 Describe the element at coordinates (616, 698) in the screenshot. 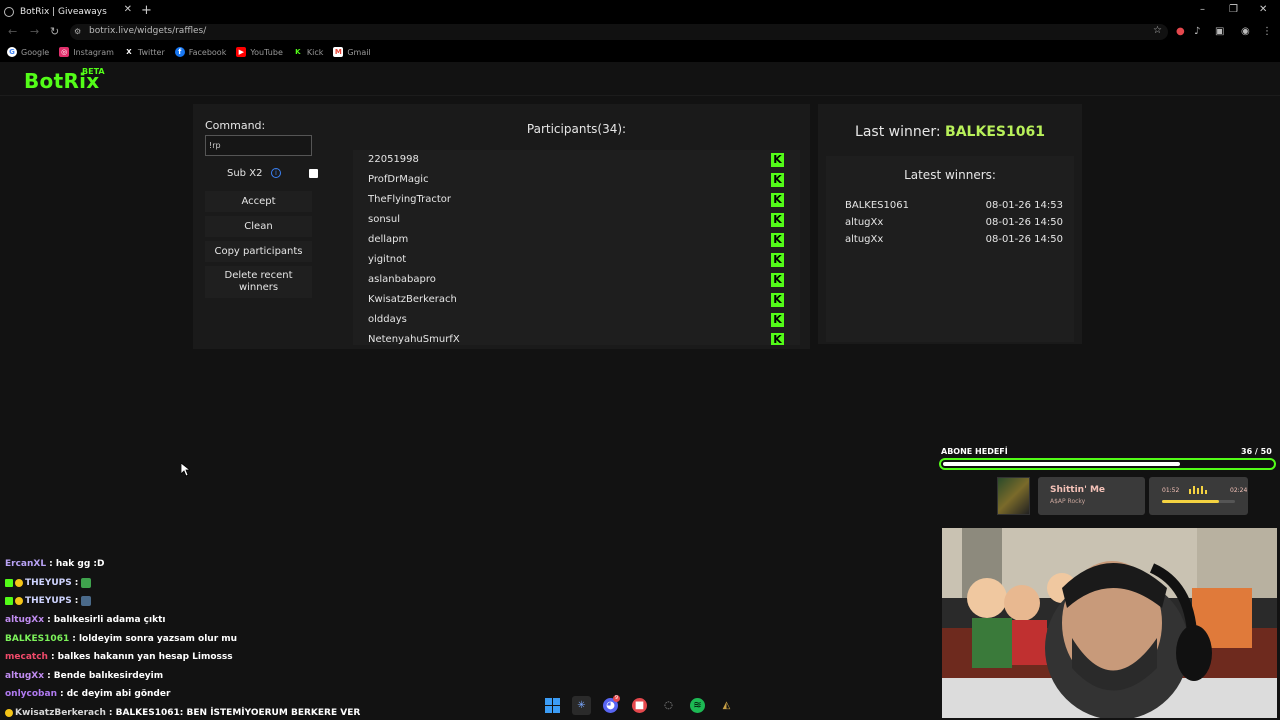

I see `discord-notification-badge: 9` at that location.